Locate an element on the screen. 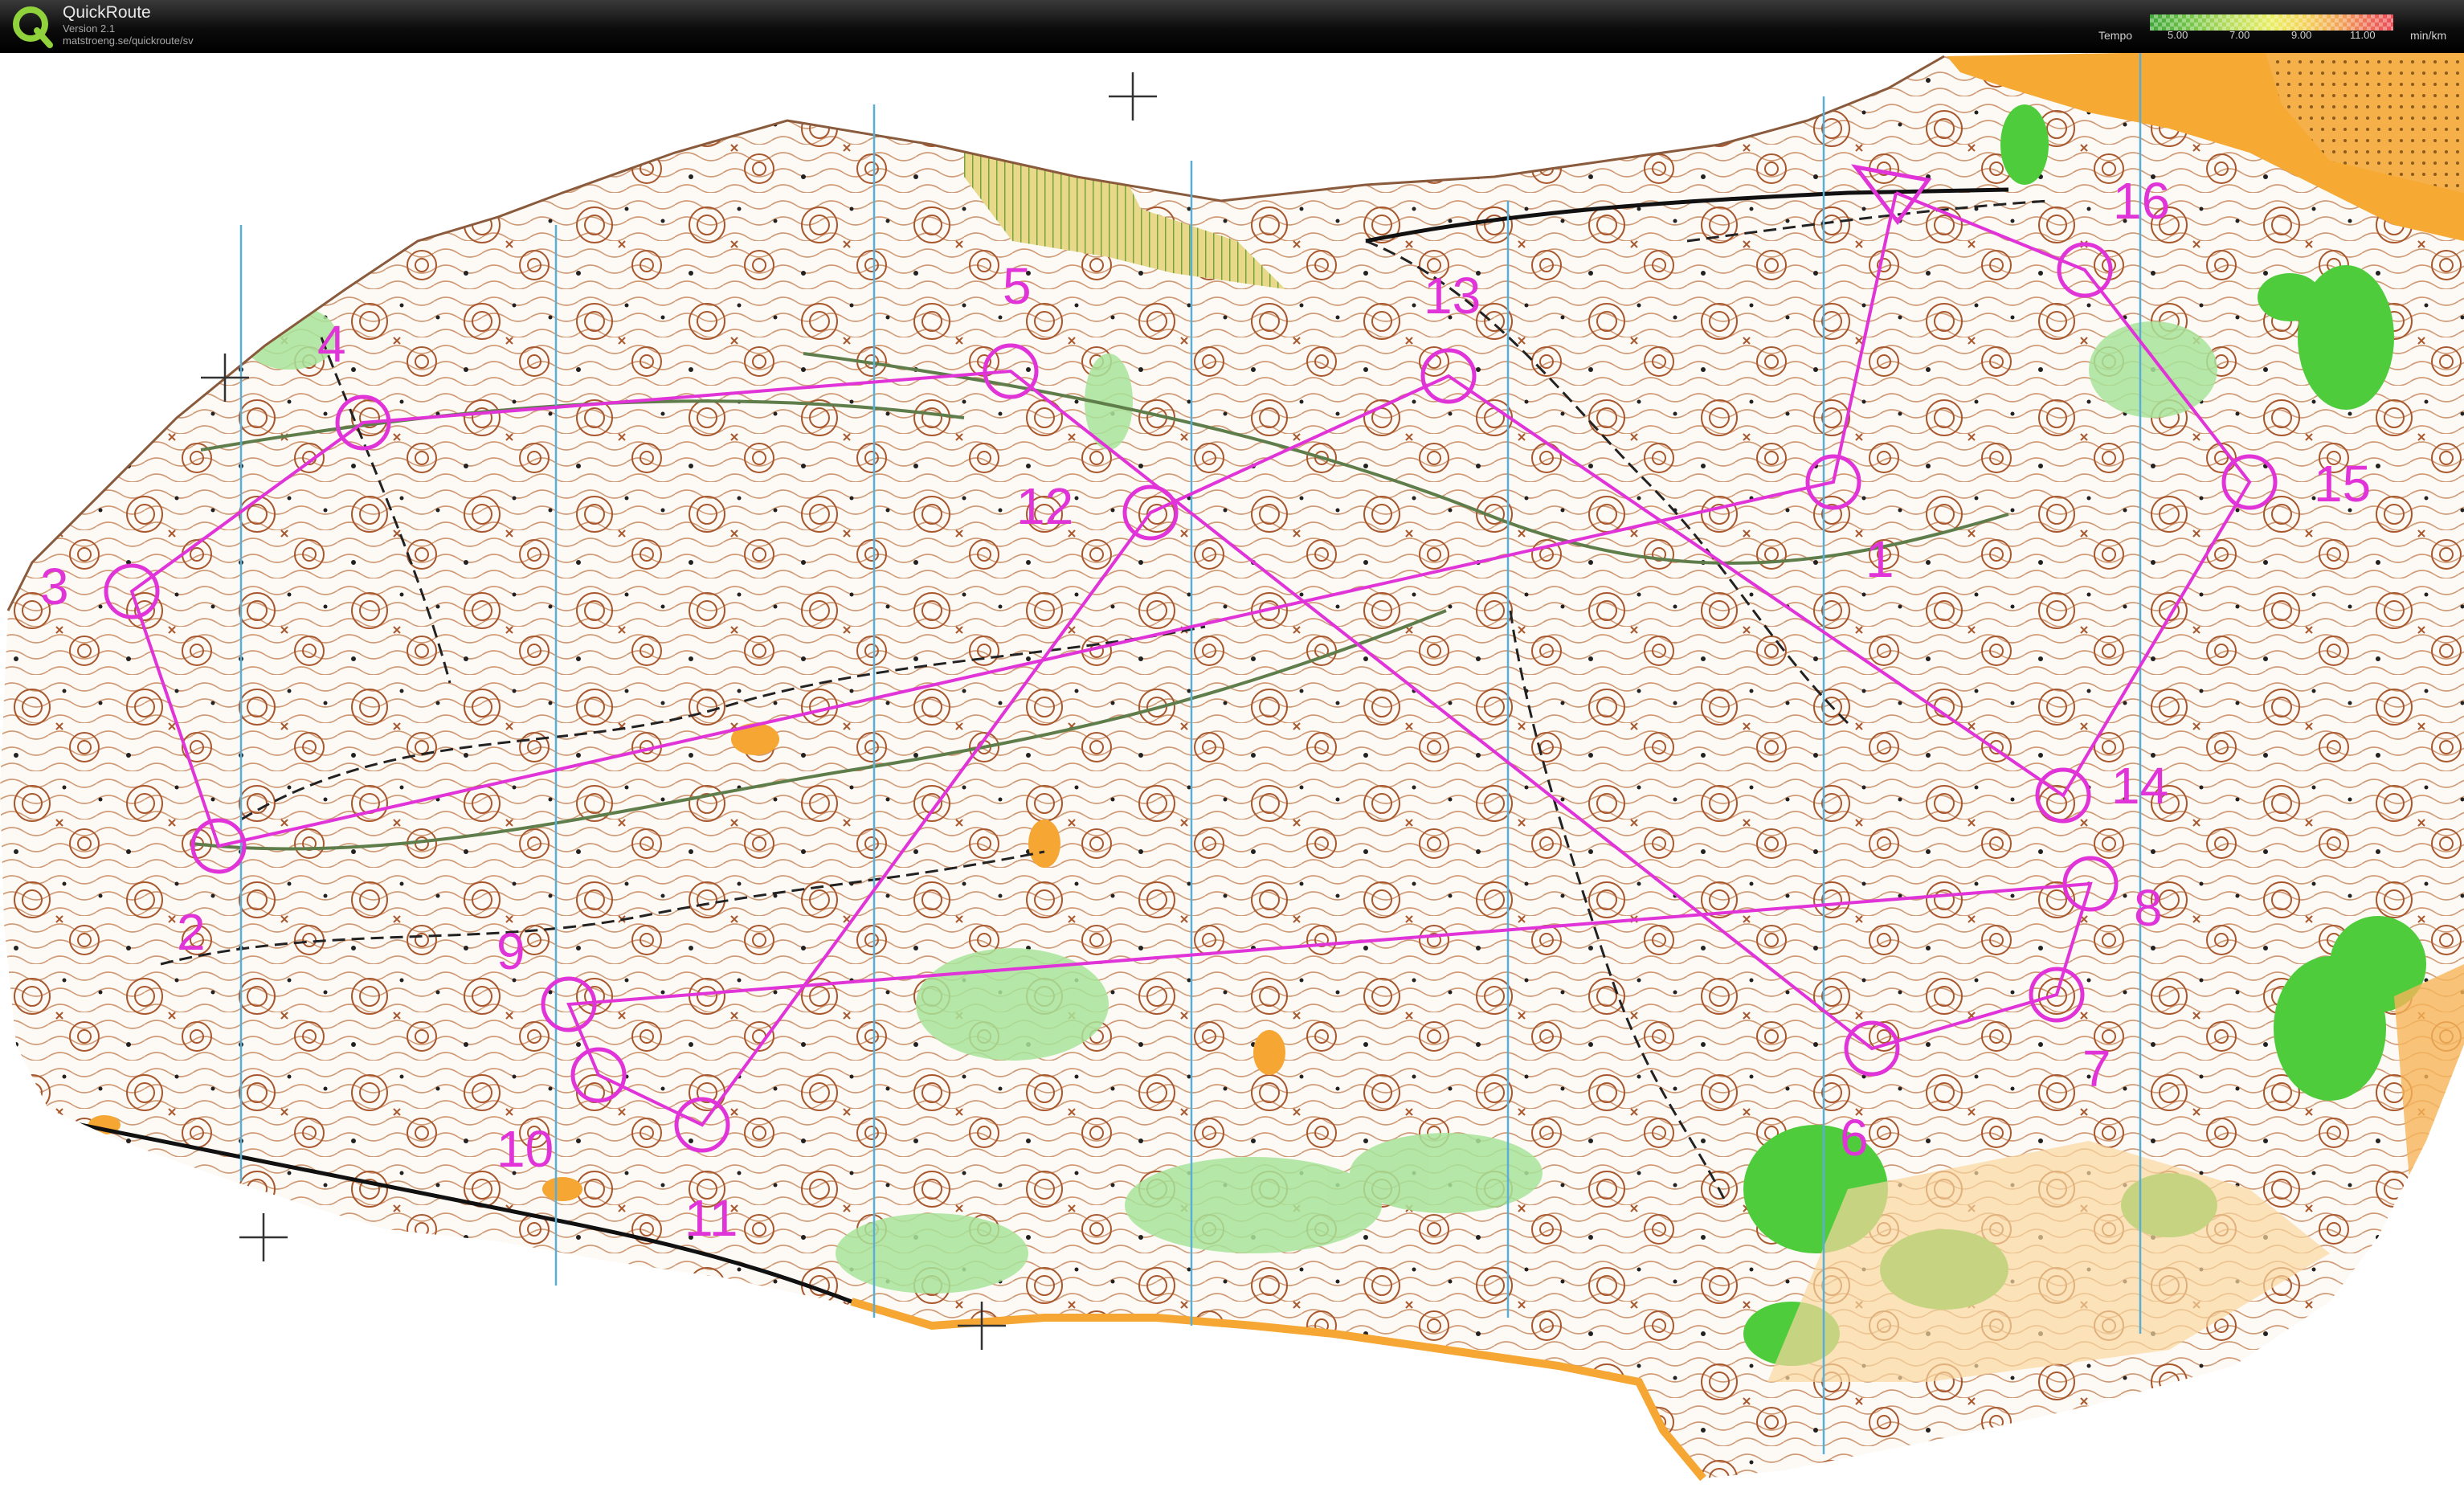 The width and height of the screenshot is (2464, 1488). control-number-1: 1 is located at coordinates (1880, 559).